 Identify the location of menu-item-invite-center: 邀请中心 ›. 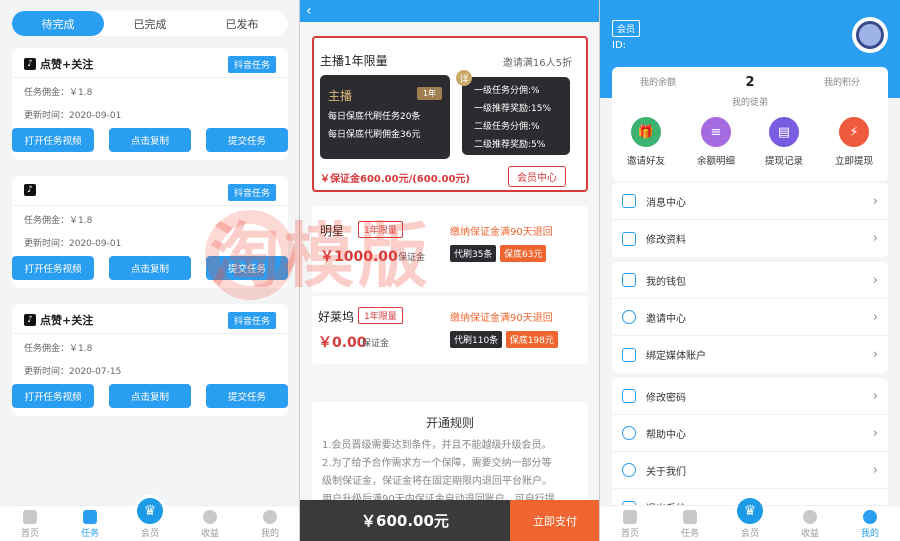
(750, 317).